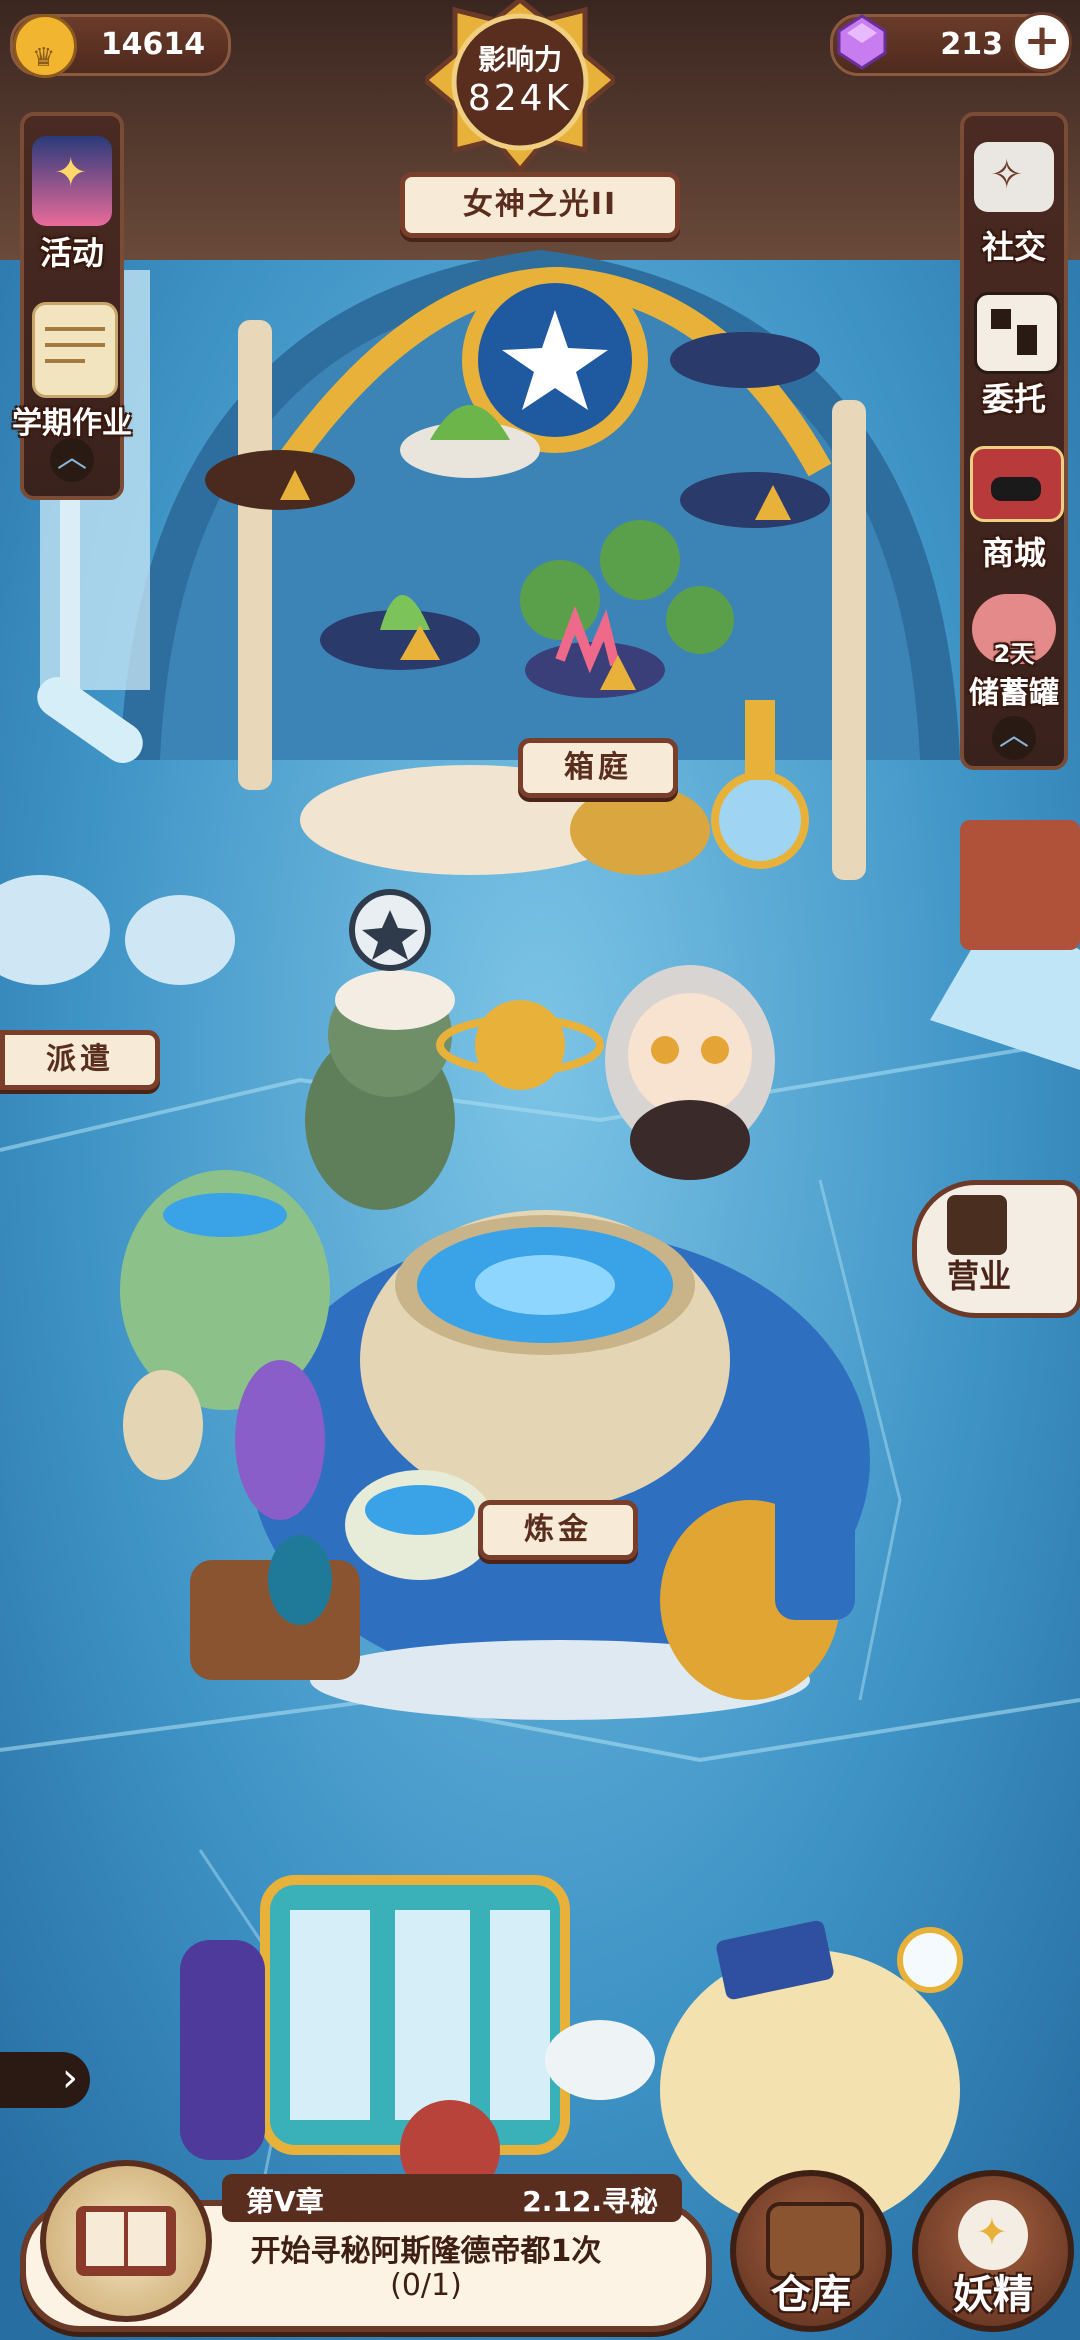  What do you see at coordinates (426, 2285) in the screenshot?
I see `quest-progress: (0/1)` at bounding box center [426, 2285].